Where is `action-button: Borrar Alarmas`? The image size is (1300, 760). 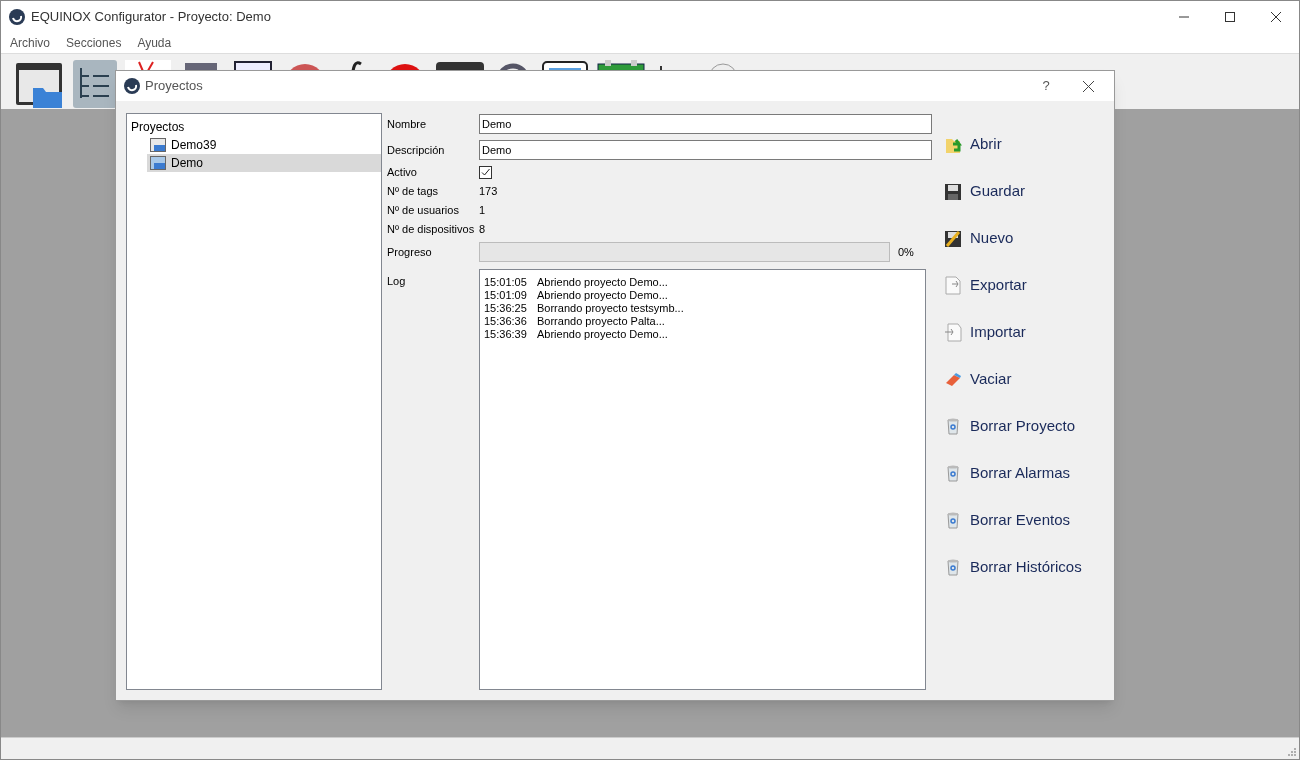 action-button: Borrar Alarmas is located at coordinates (1013, 473).